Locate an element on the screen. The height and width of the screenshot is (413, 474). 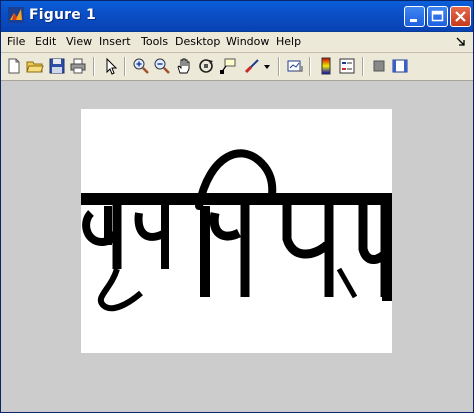
menu-tools: Tools is located at coordinates (154, 41).